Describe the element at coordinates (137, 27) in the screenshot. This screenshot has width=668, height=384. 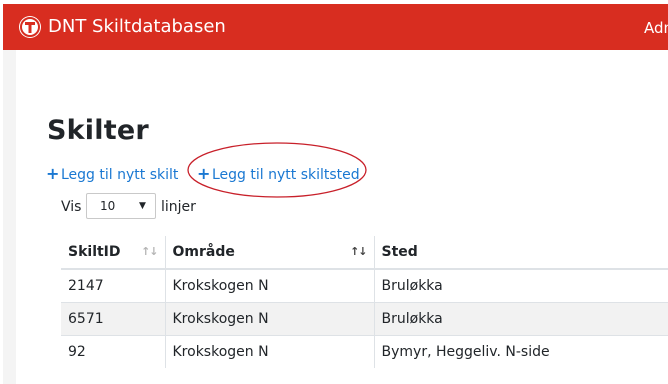
I see `app-brand-title: DNT Skiltdatabasen` at that location.